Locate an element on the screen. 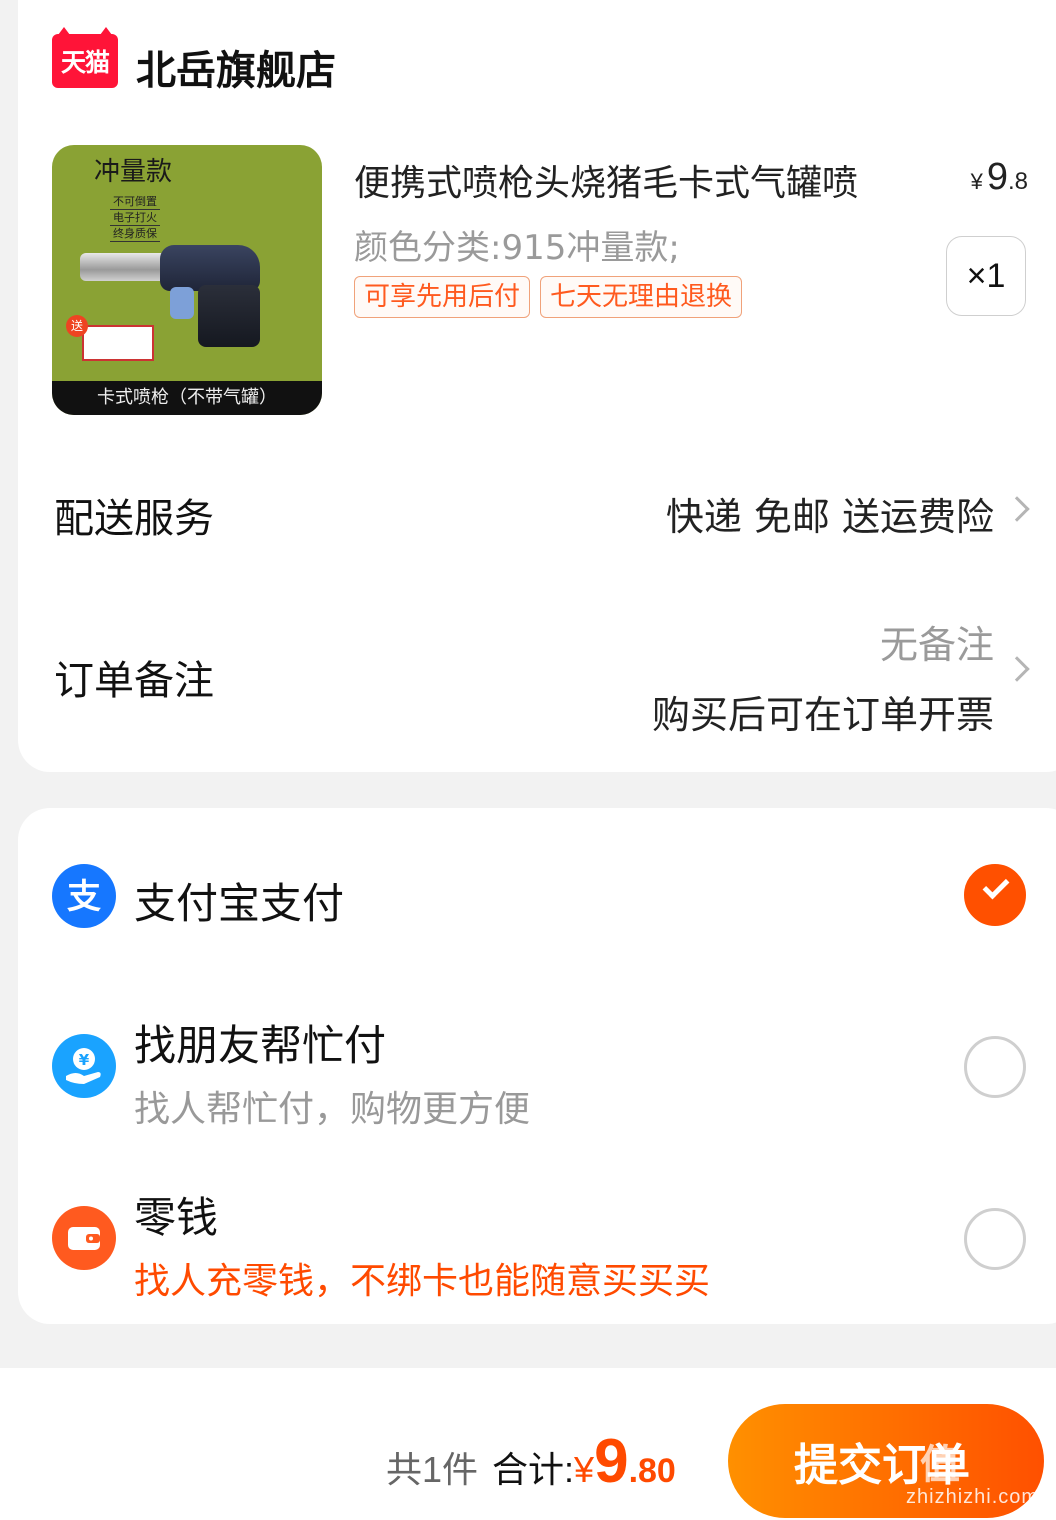 This screenshot has height=1520, width=1056. price-int: 9 is located at coordinates (997, 177).